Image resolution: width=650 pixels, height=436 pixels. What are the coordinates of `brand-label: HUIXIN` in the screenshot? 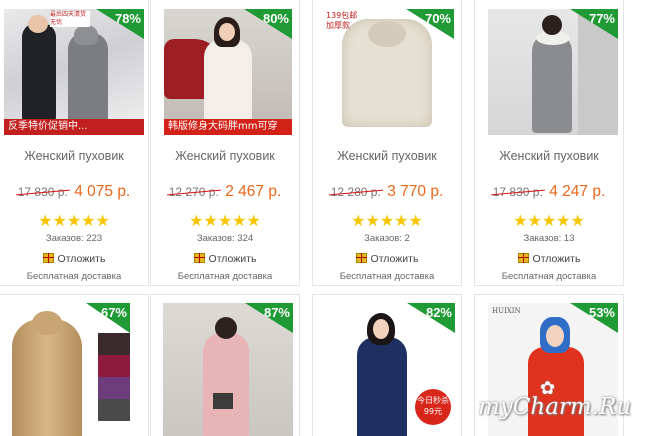 It's located at (506, 311).